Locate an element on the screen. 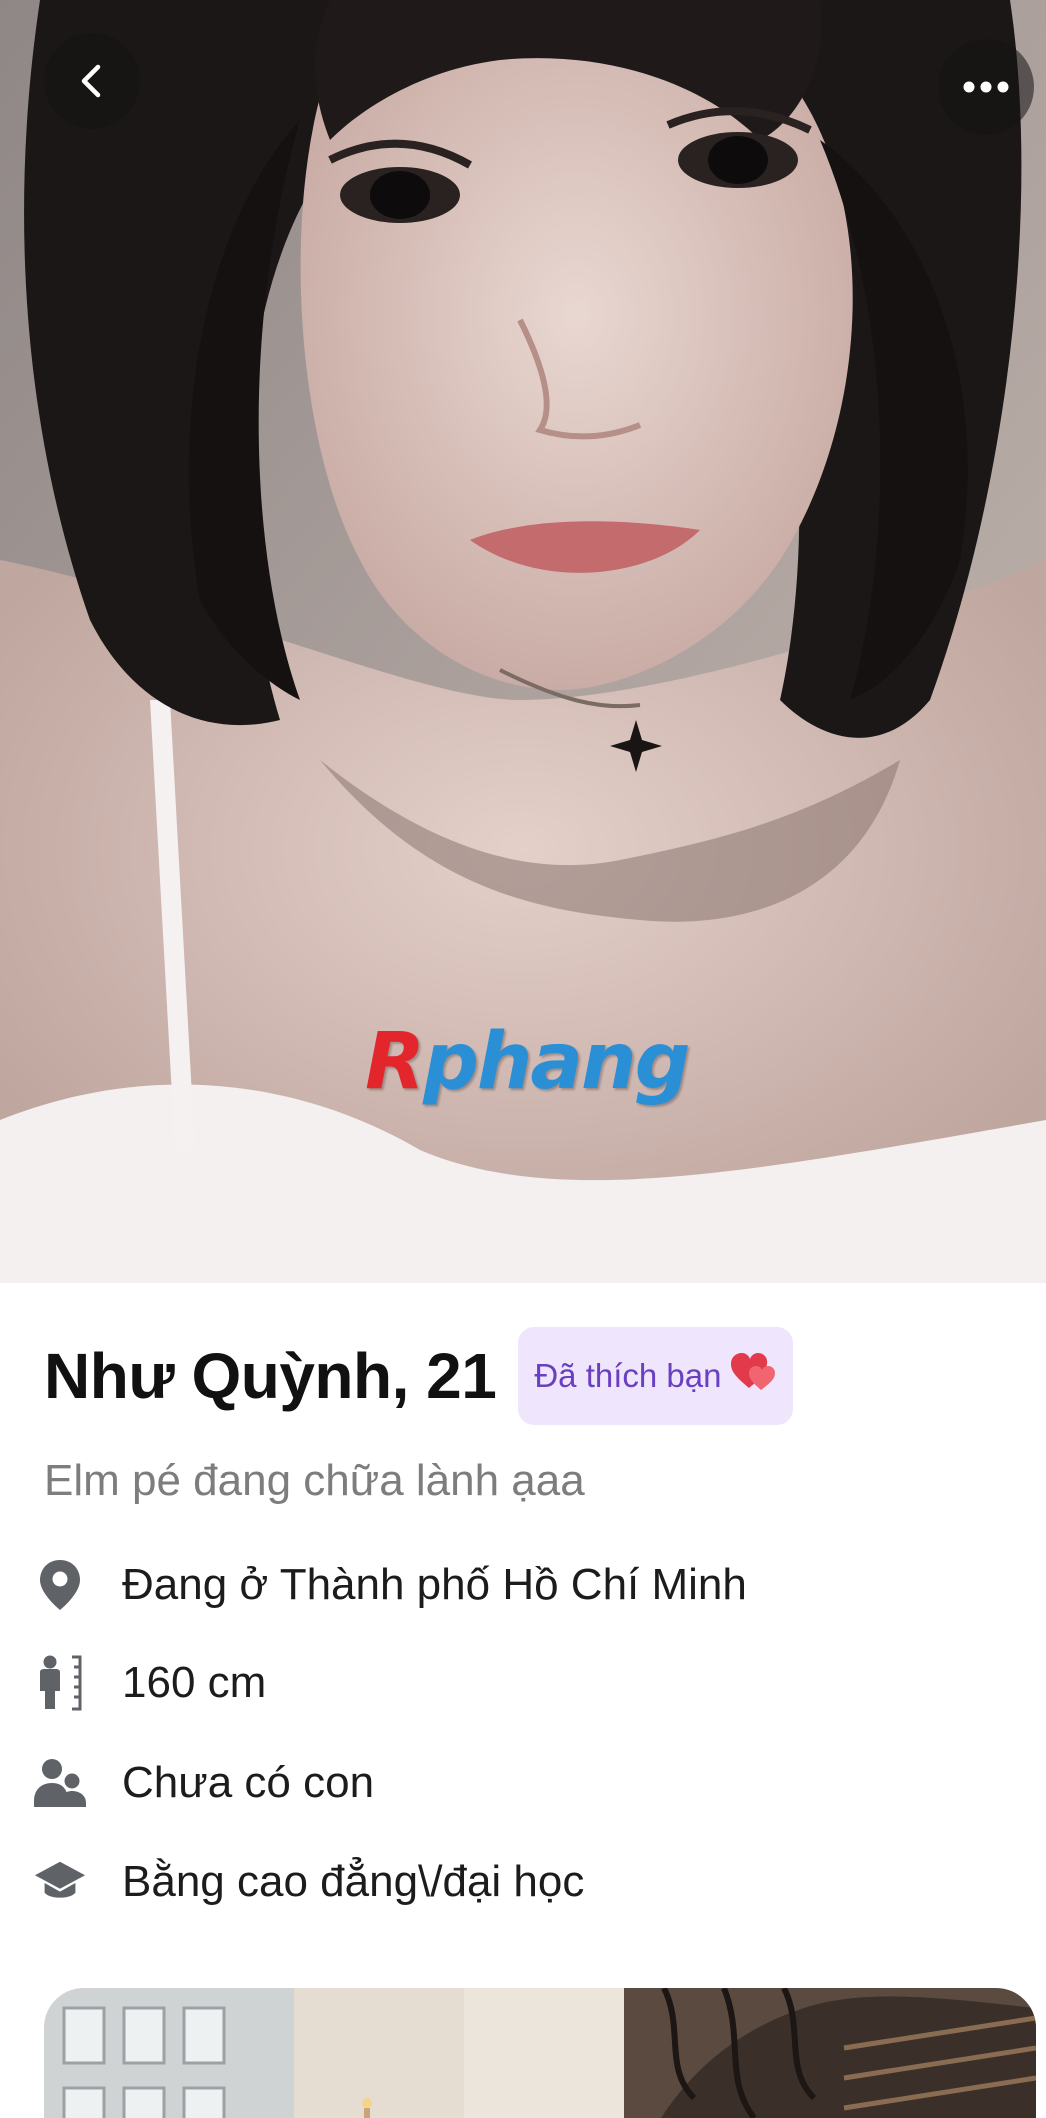  liked-badge-label: Đã thích bạn is located at coordinates (628, 1375).